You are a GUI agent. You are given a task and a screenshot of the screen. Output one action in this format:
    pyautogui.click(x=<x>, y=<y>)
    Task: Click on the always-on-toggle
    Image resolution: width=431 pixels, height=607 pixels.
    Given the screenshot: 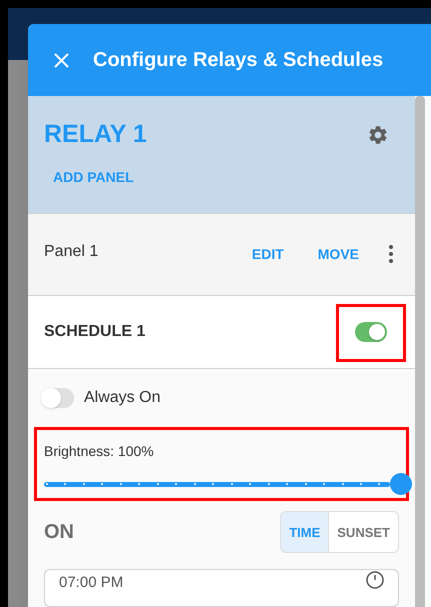 What is the action you would take?
    pyautogui.click(x=57, y=398)
    